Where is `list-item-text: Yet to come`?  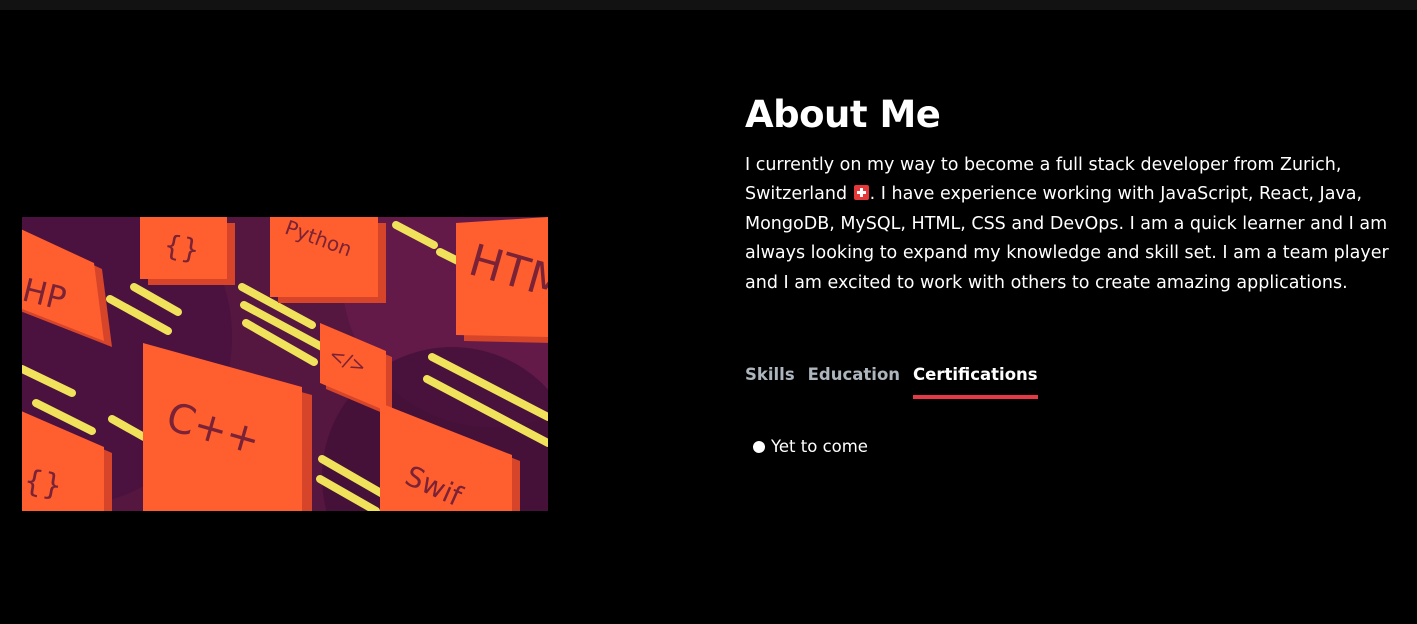
list-item-text: Yet to come is located at coordinates (819, 446).